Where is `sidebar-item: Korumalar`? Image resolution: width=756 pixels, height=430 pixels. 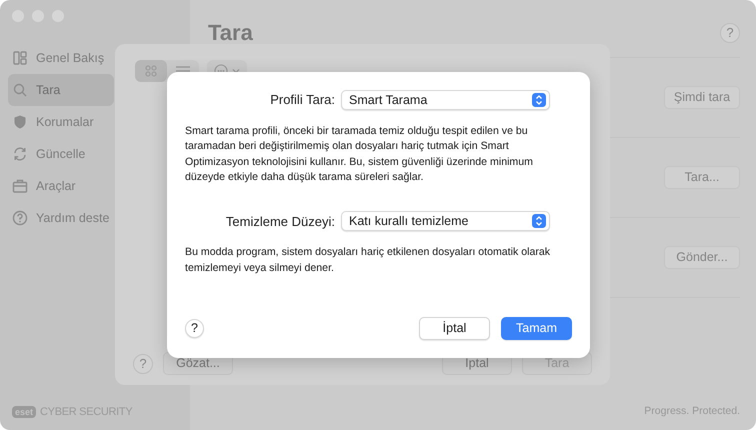
sidebar-item: Korumalar is located at coordinates (61, 122).